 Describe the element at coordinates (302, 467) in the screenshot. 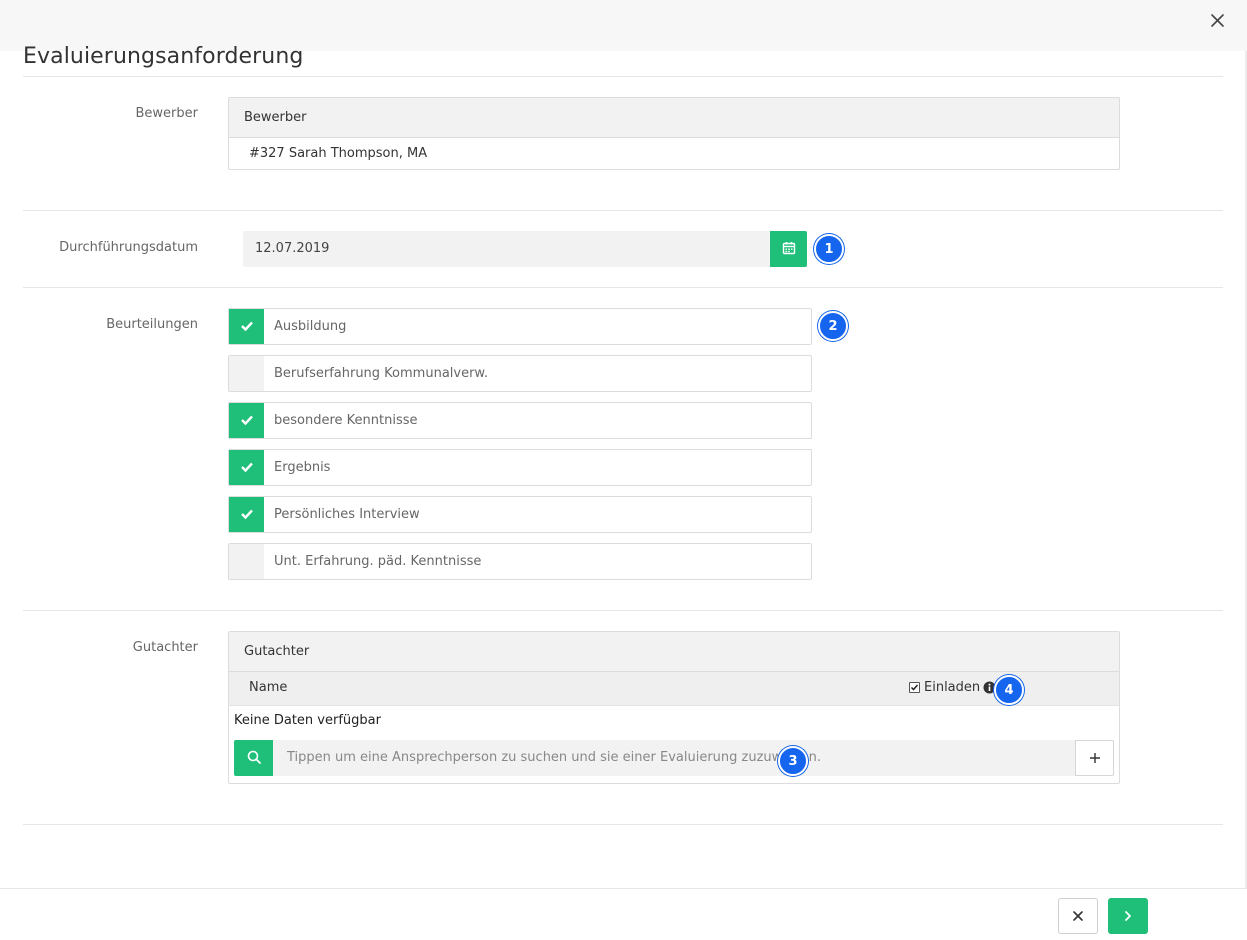

I see `assessment-label: Ergebnis` at that location.